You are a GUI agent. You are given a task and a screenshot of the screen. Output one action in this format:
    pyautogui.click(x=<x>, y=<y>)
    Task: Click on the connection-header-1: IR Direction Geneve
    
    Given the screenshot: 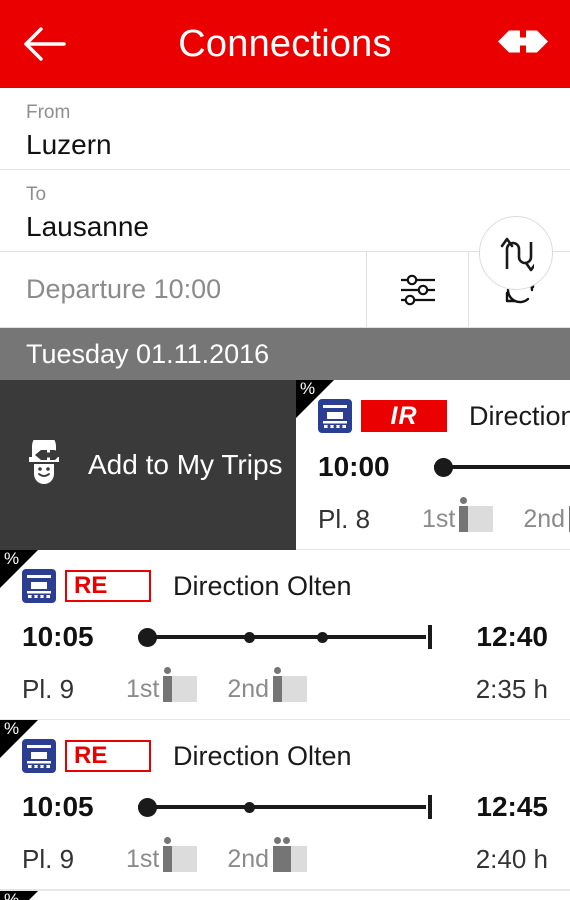 What is the action you would take?
    pyautogui.click(x=444, y=416)
    